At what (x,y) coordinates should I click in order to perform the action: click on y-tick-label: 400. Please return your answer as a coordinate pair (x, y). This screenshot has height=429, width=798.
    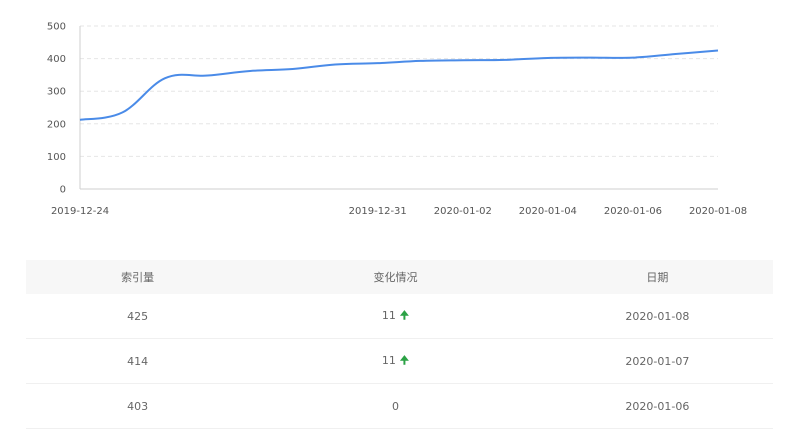
    Looking at the image, I should click on (56, 59).